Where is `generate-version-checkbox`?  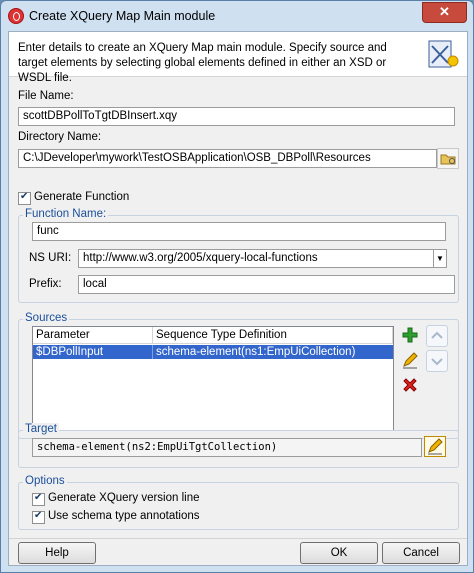
generate-version-checkbox is located at coordinates (38, 499).